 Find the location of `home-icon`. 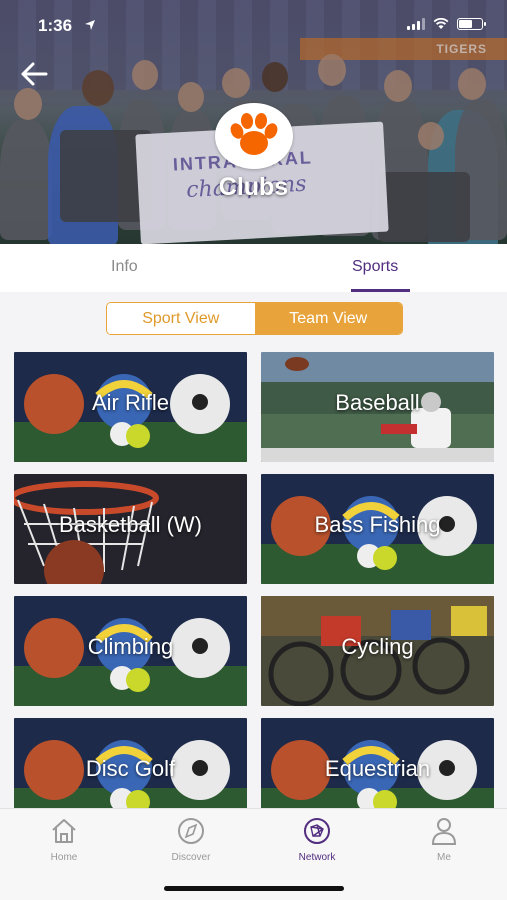

home-icon is located at coordinates (64, 831).